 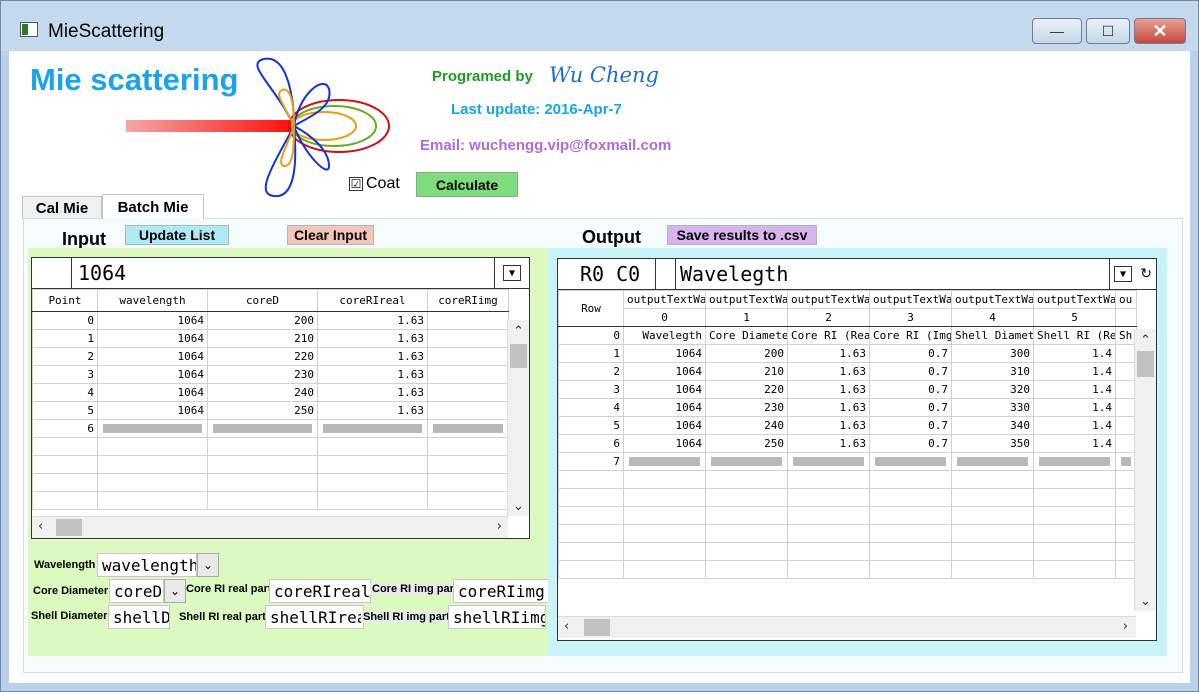 I want to click on tab-batch-mie: Batch Mie, so click(x=153, y=206).